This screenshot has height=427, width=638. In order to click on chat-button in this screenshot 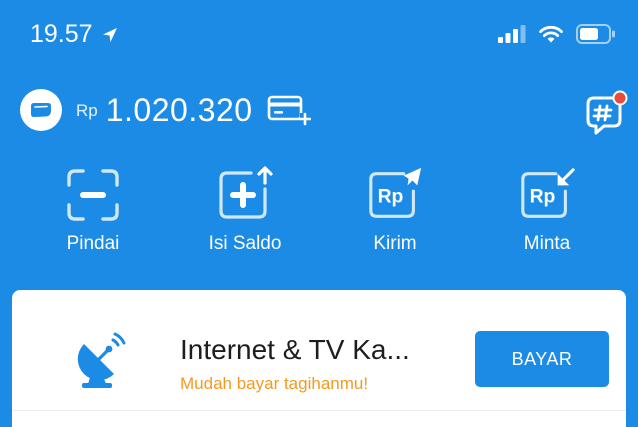, I will do `click(606, 114)`.